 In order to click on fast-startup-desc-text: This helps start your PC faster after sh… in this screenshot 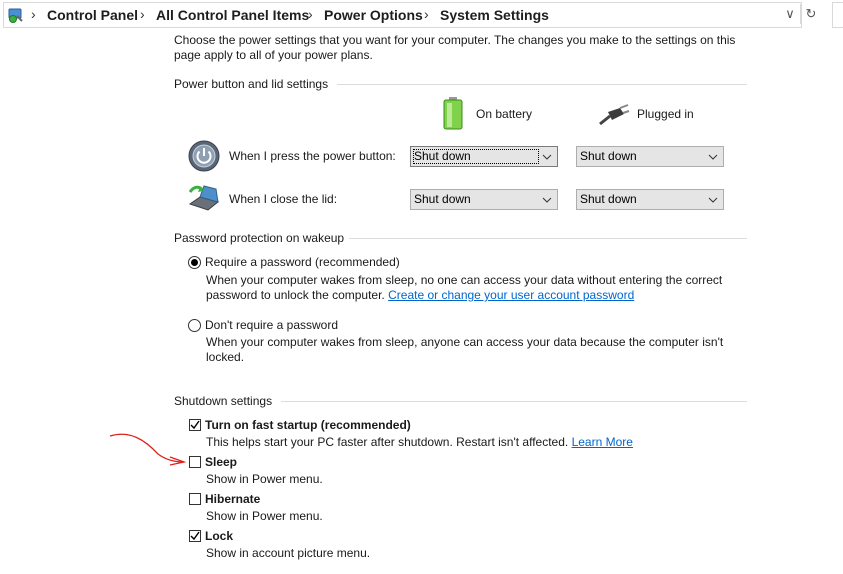, I will do `click(389, 442)`.